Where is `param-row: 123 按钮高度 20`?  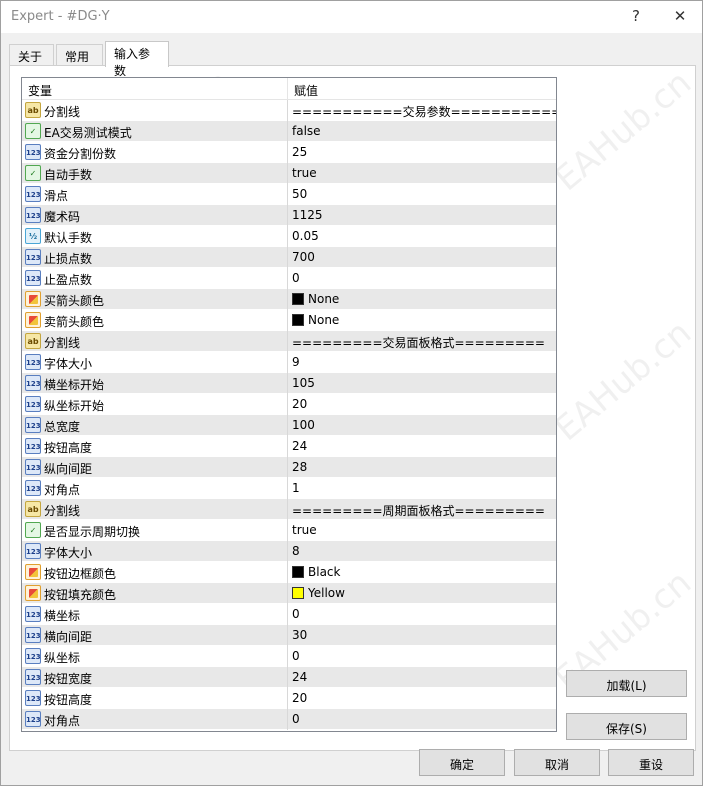
param-row: 123 按钮高度 20 is located at coordinates (289, 698).